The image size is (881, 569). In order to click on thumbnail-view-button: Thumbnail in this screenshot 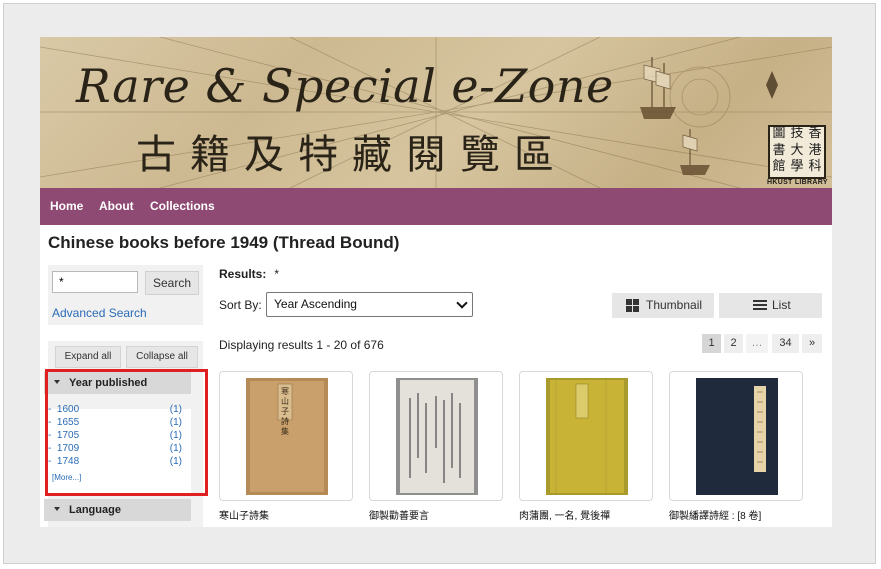, I will do `click(663, 305)`.